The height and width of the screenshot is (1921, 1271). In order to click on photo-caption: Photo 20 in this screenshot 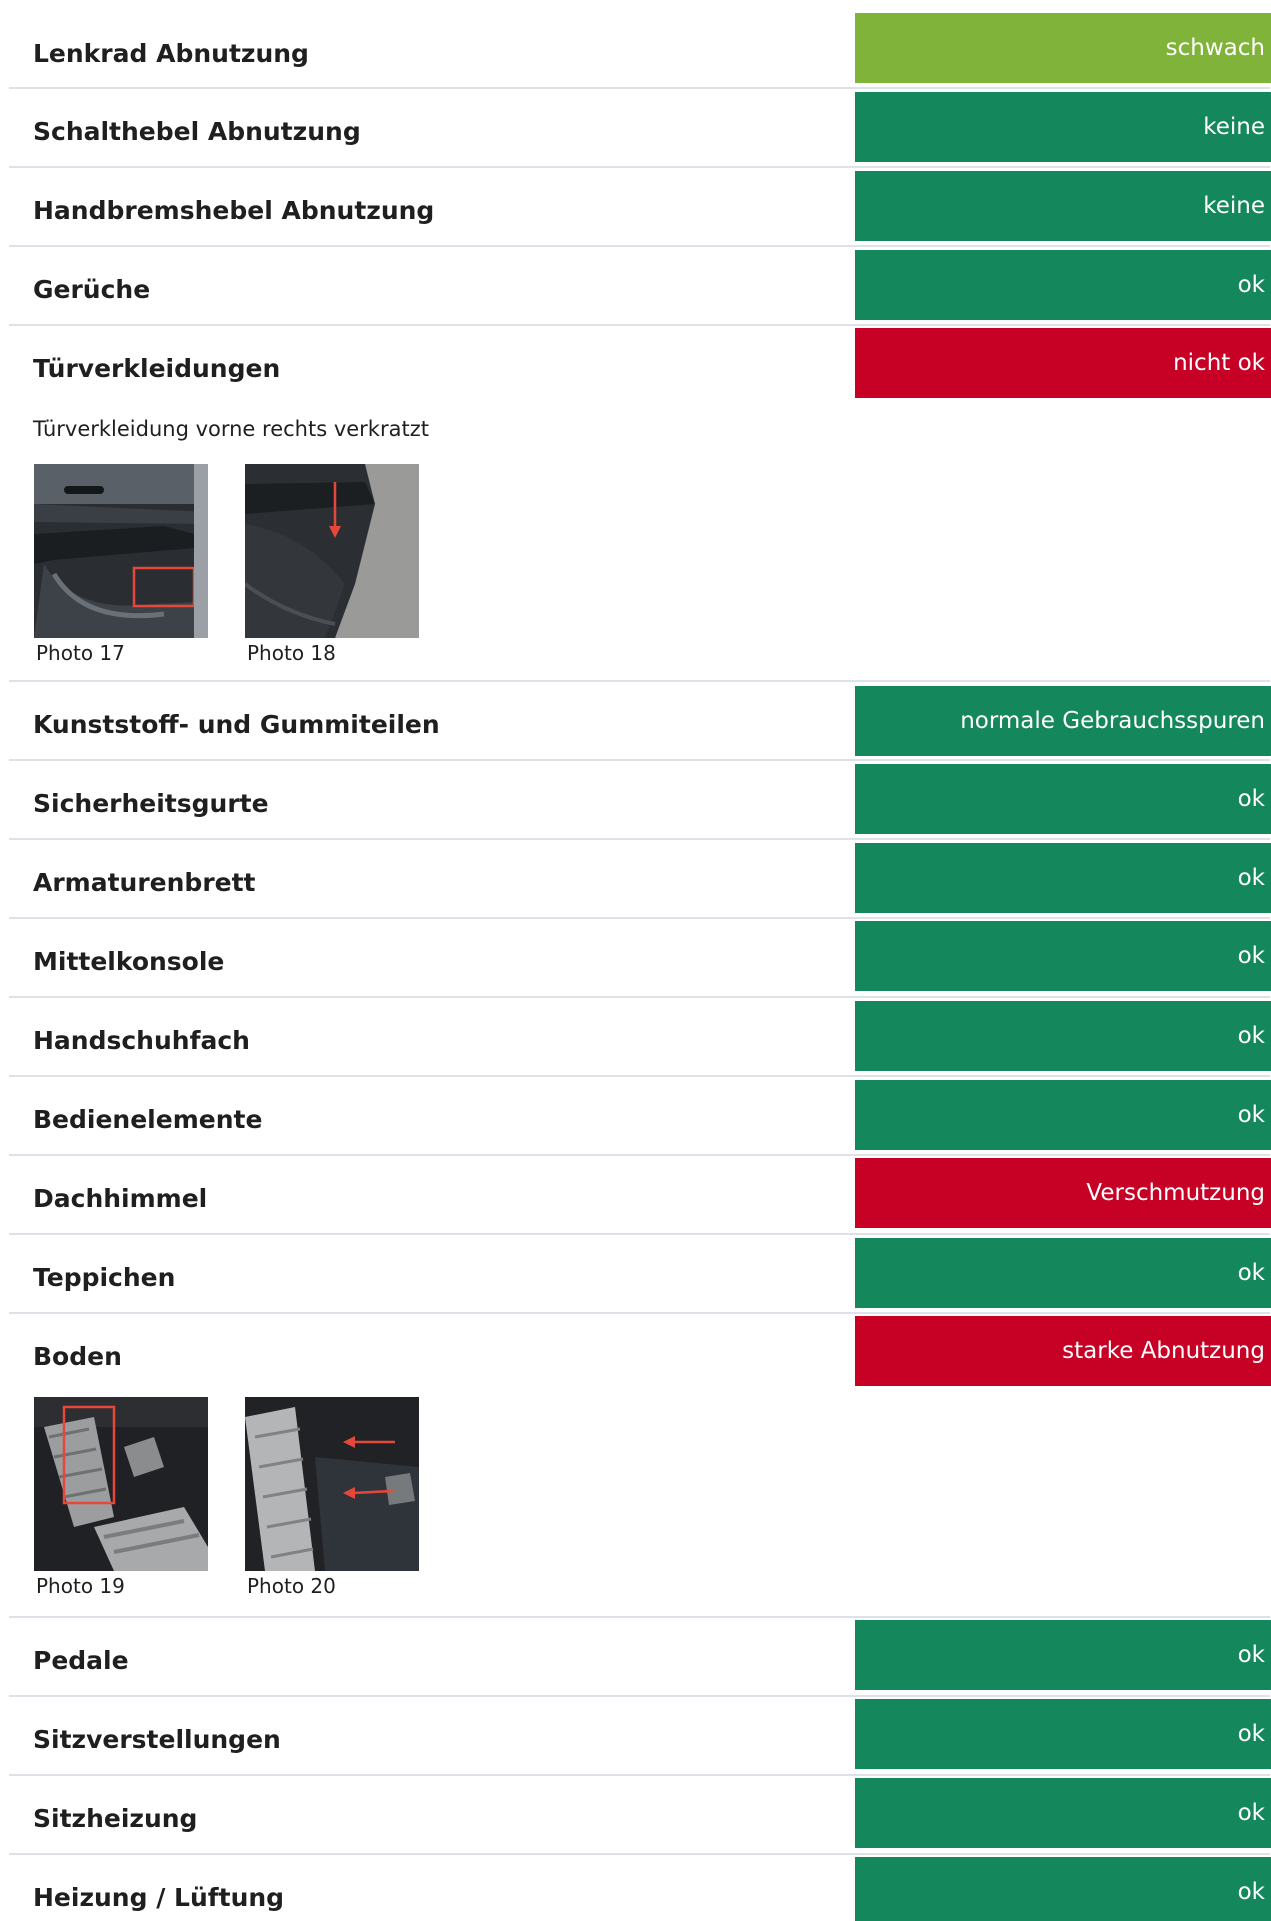, I will do `click(291, 1586)`.